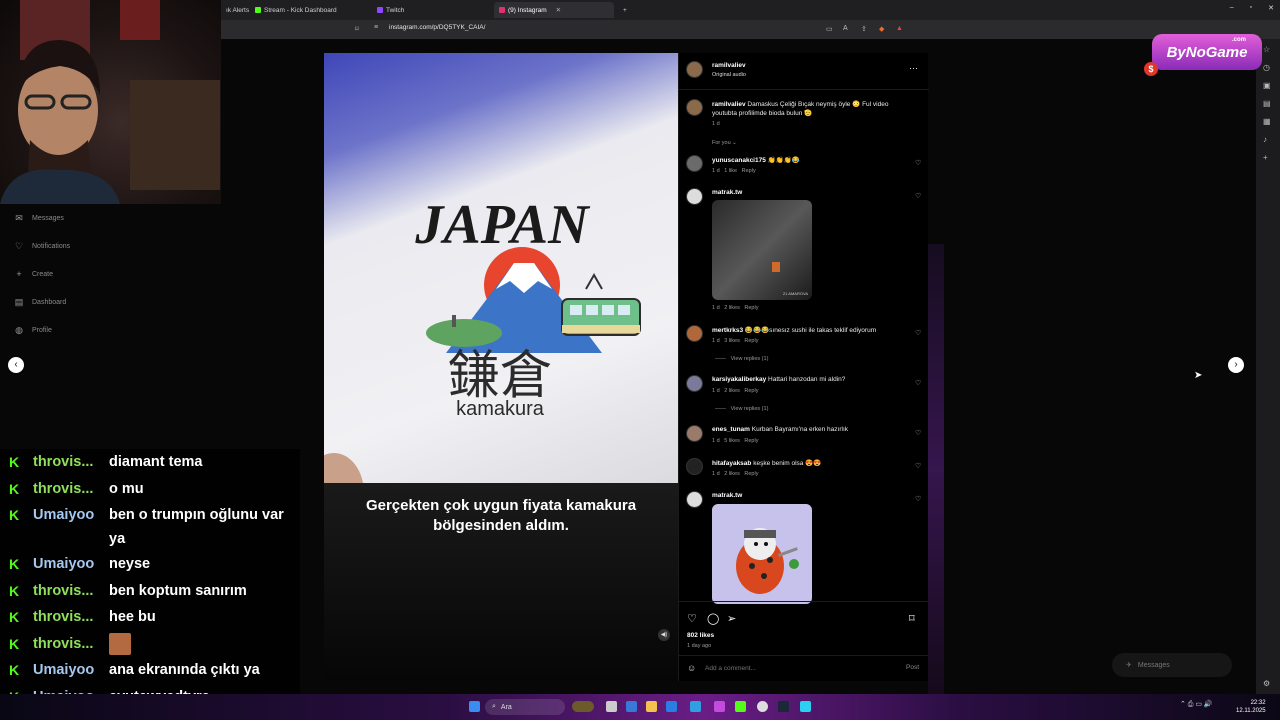 This screenshot has height=720, width=1280. What do you see at coordinates (692, 618) in the screenshot?
I see `like-icon: ♡` at bounding box center [692, 618].